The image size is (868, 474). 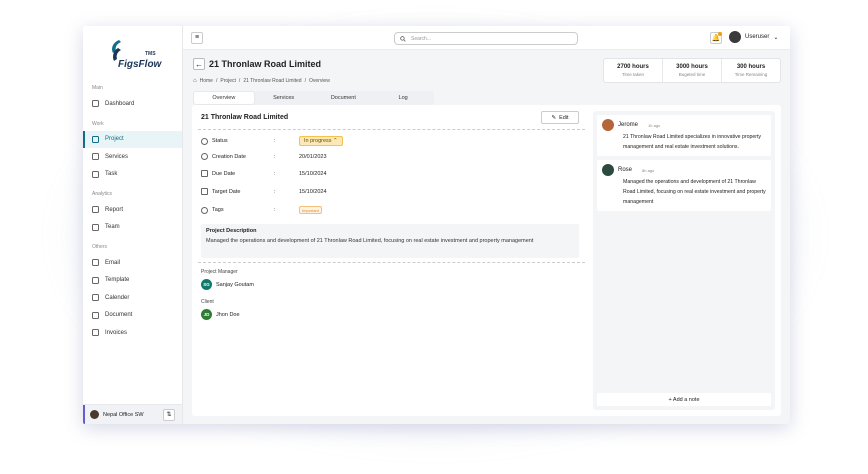 What do you see at coordinates (132, 139) in the screenshot?
I see `sidebar-item-project: Project` at bounding box center [132, 139].